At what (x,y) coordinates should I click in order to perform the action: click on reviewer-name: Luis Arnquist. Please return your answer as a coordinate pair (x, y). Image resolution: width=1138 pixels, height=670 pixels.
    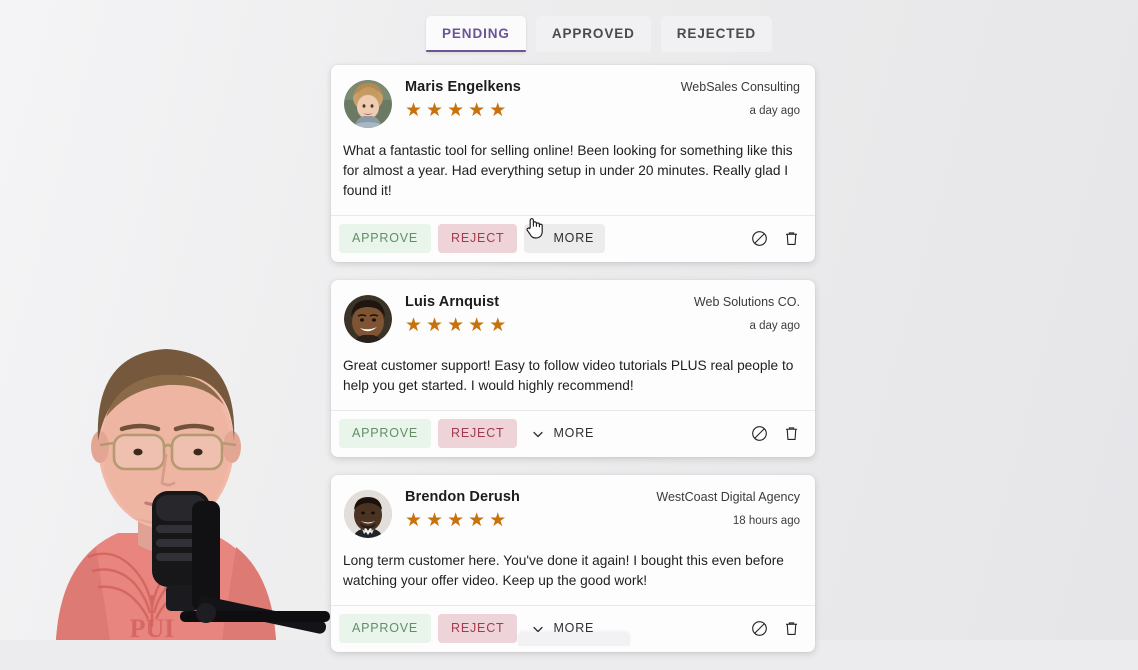
    Looking at the image, I should click on (452, 302).